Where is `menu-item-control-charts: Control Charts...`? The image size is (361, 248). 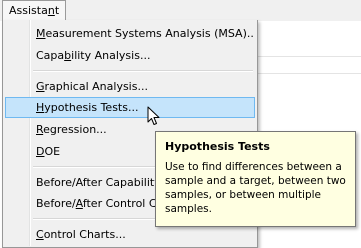
menu-item-control-charts: Control Charts... is located at coordinates (130, 234).